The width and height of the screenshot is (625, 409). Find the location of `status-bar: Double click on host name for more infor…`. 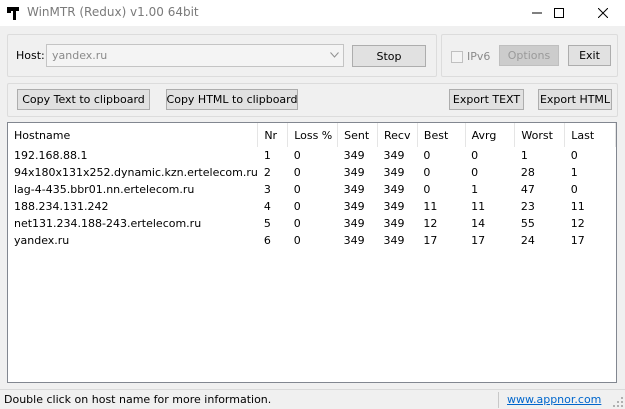

status-bar: Double click on host name for more infor… is located at coordinates (312, 399).